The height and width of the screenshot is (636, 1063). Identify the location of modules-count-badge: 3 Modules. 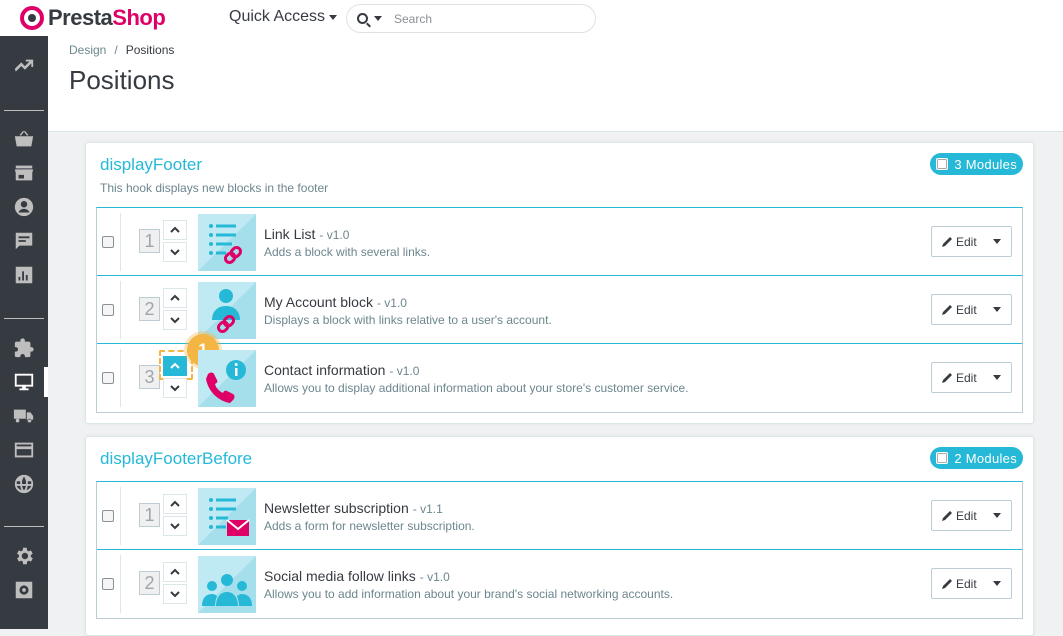
(976, 164).